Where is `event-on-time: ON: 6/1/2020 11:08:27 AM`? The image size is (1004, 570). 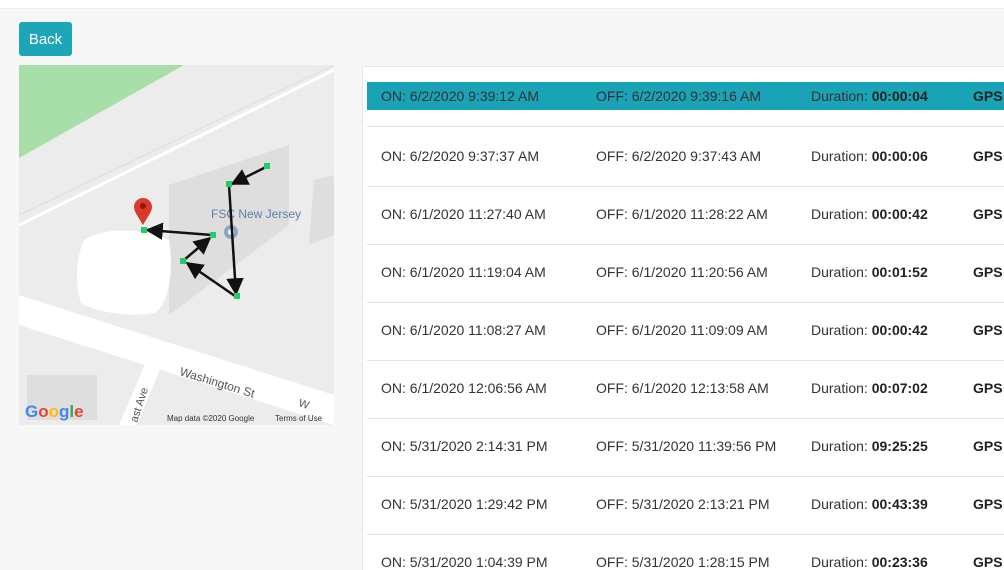 event-on-time: ON: 6/1/2020 11:08:27 AM is located at coordinates (463, 330).